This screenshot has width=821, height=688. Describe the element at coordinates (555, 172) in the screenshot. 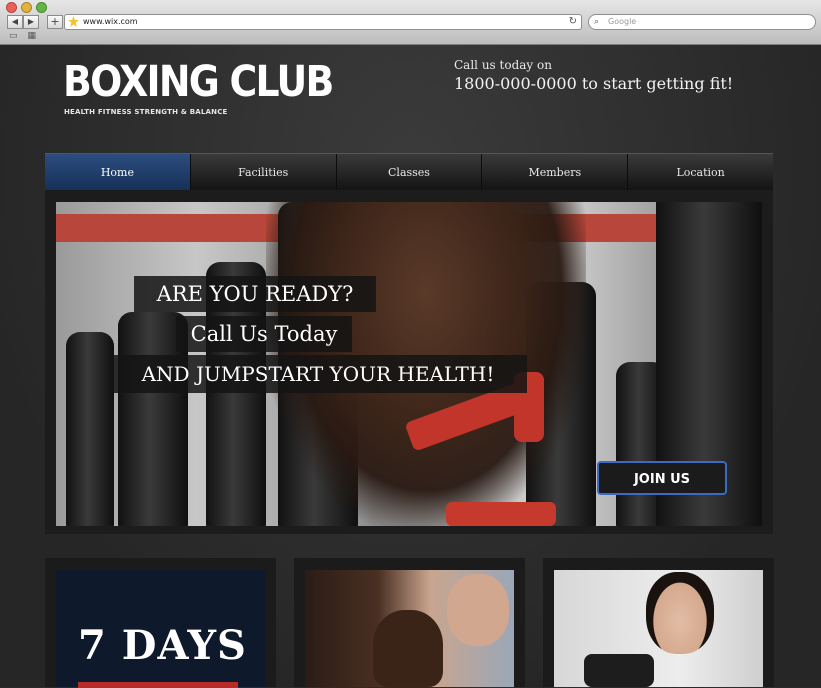

I see `nav-item-members: Members` at that location.